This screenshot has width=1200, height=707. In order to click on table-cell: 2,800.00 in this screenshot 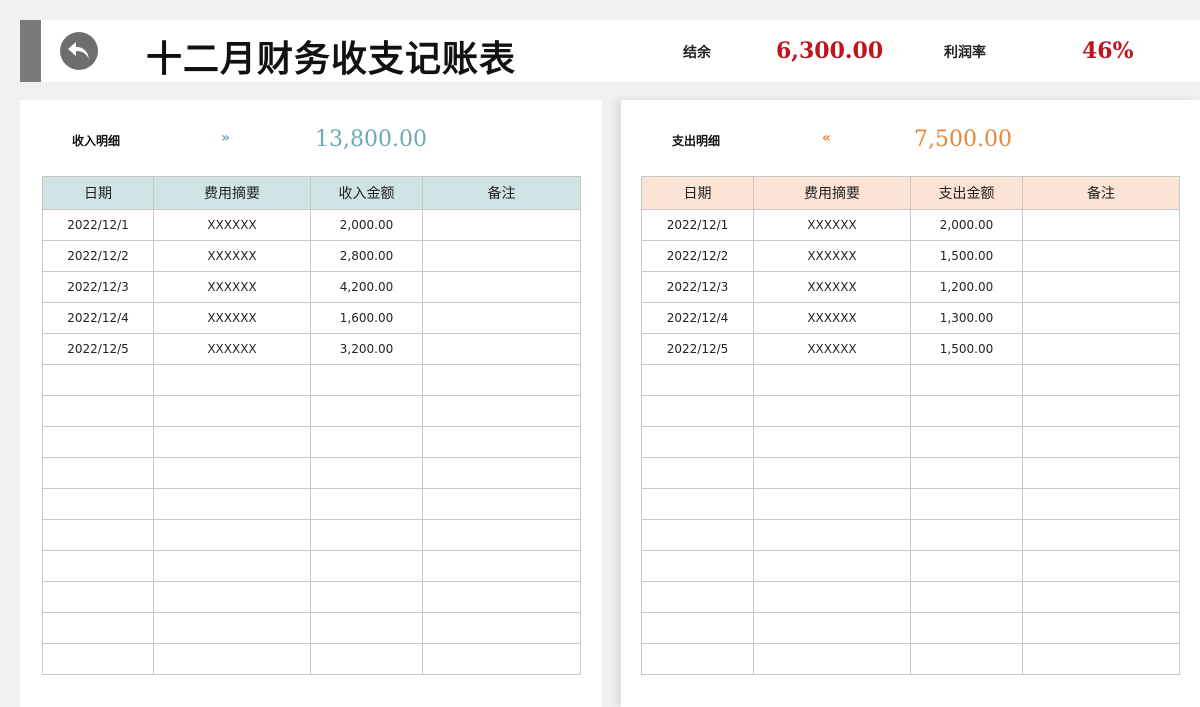, I will do `click(366, 256)`.